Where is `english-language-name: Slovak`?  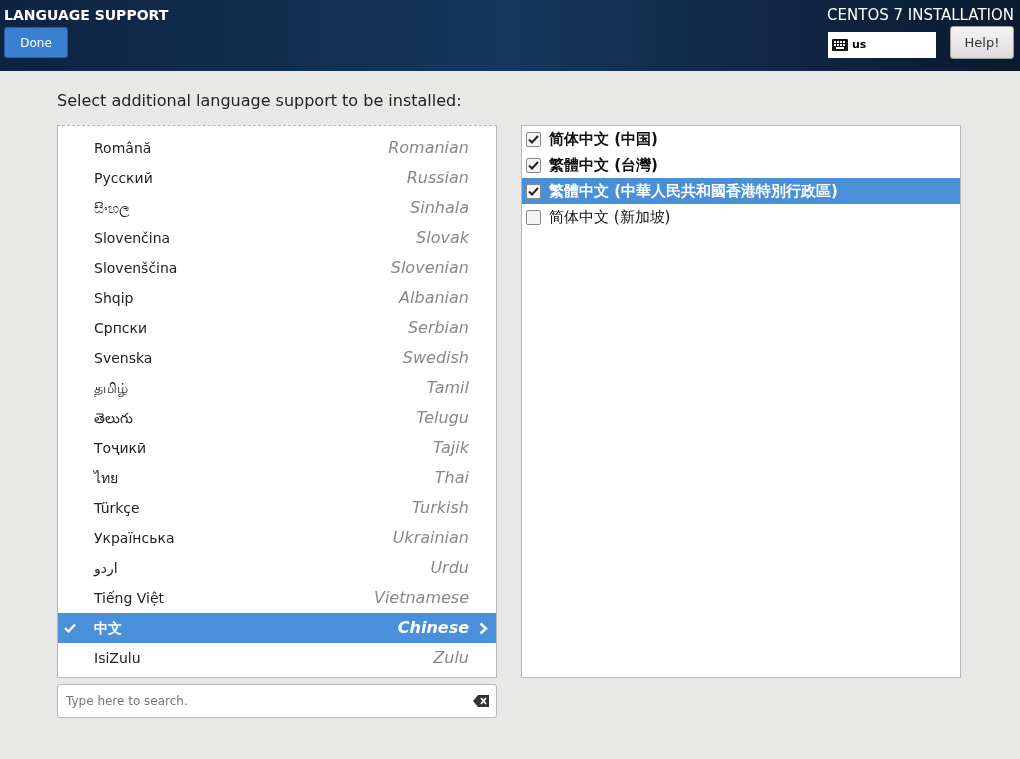 english-language-name: Slovak is located at coordinates (442, 238).